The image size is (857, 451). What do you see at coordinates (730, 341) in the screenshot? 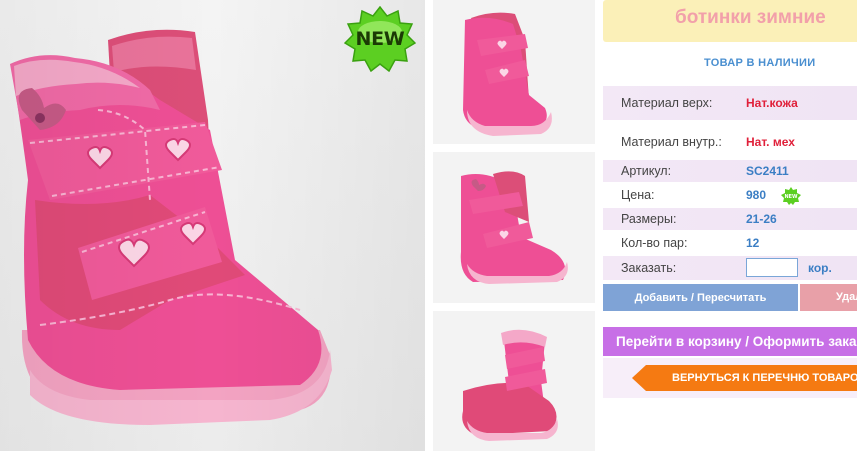
I see `go-to-cart-button: Перейти в корзину / Оформить заказ` at bounding box center [730, 341].